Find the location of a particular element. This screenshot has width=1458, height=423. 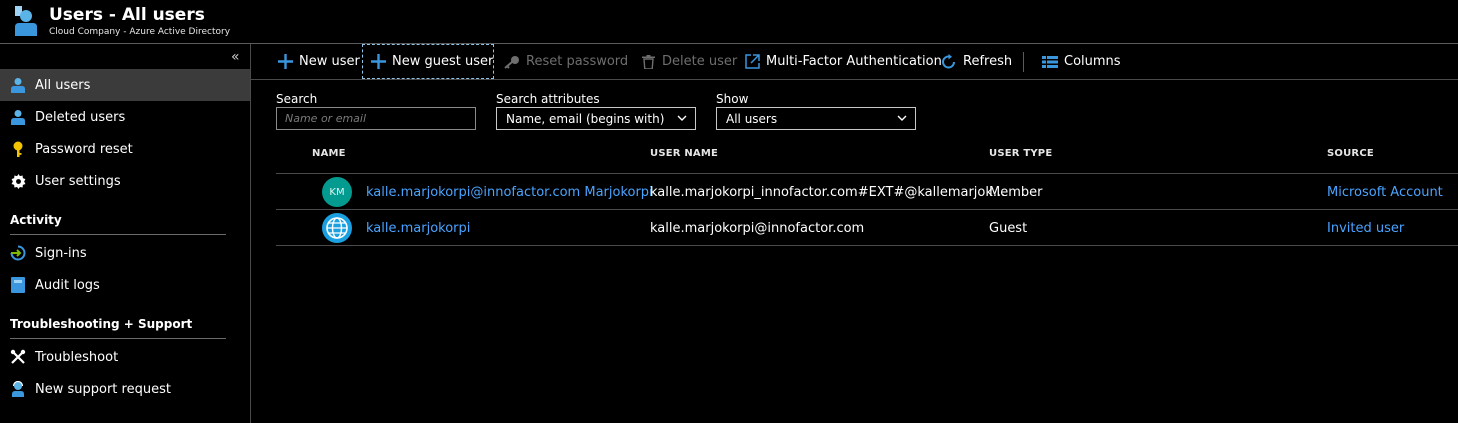

sidebar-item-new-support-request: New support request is located at coordinates (125, 389).